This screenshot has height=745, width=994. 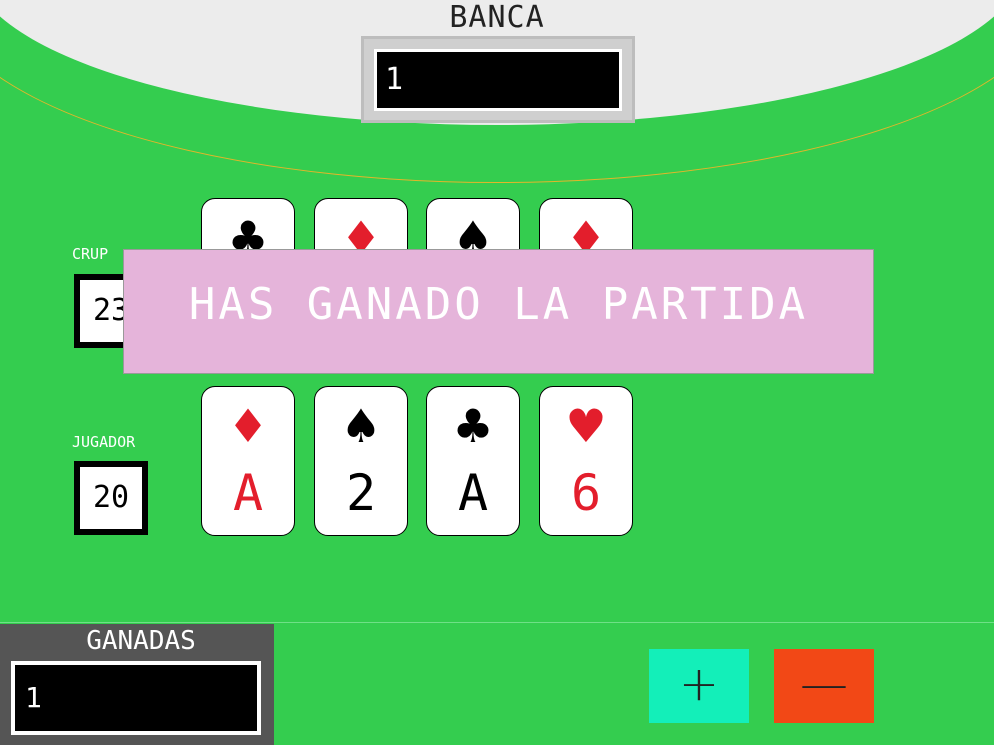 I want to click on wins-value: 1, so click(x=136, y=698).